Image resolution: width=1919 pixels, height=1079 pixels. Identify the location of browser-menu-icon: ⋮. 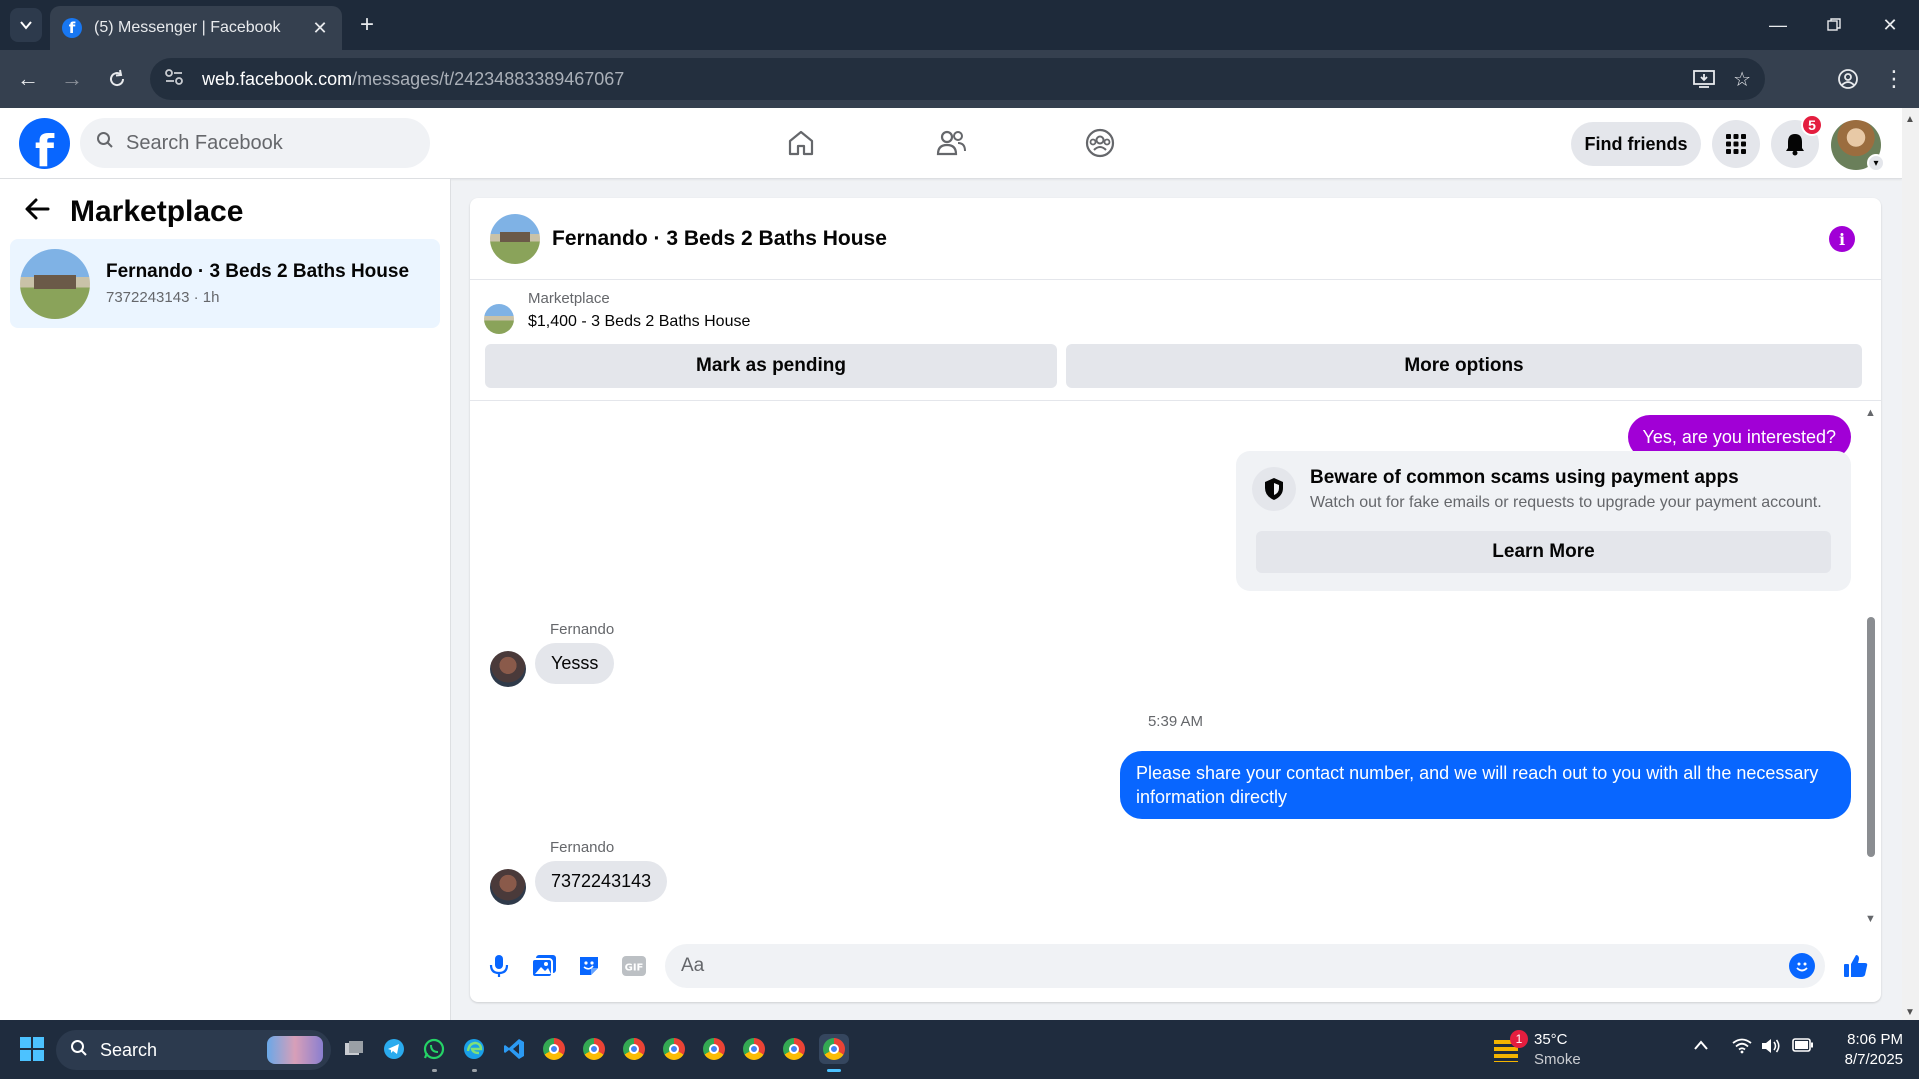
(1894, 79).